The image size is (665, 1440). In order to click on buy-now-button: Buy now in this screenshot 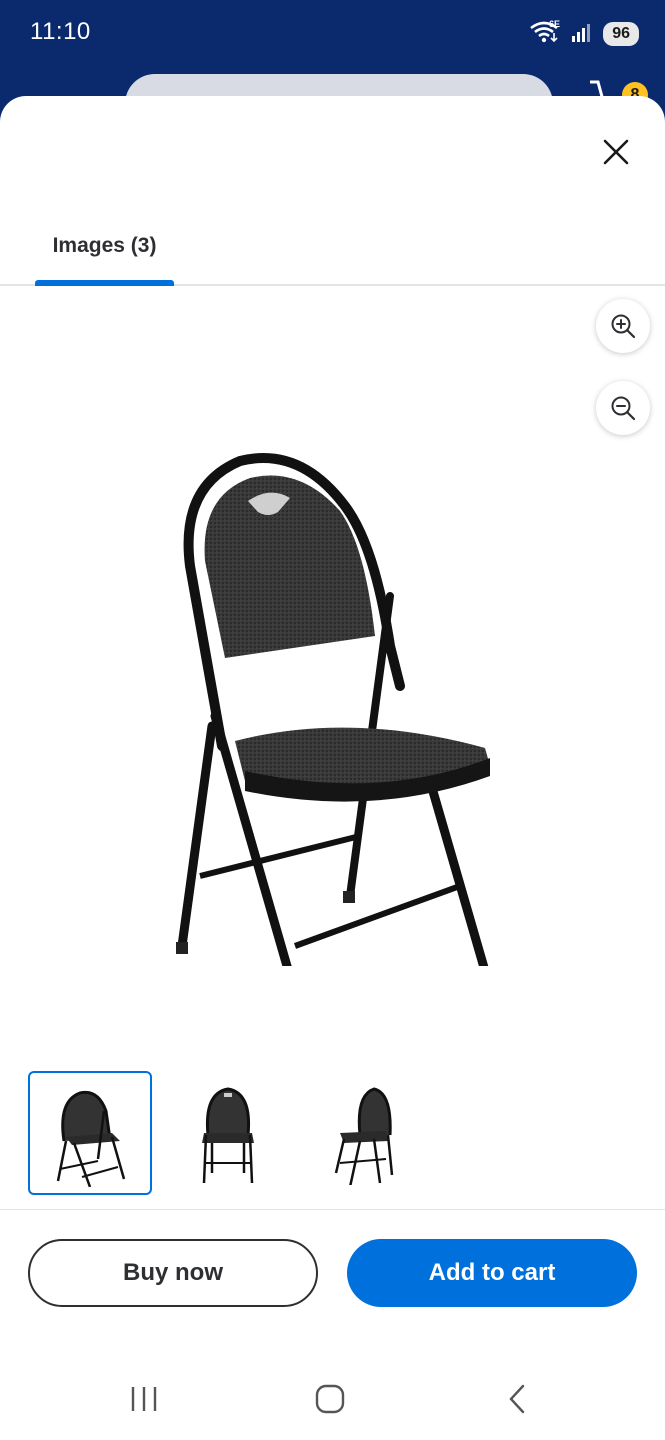, I will do `click(173, 1273)`.